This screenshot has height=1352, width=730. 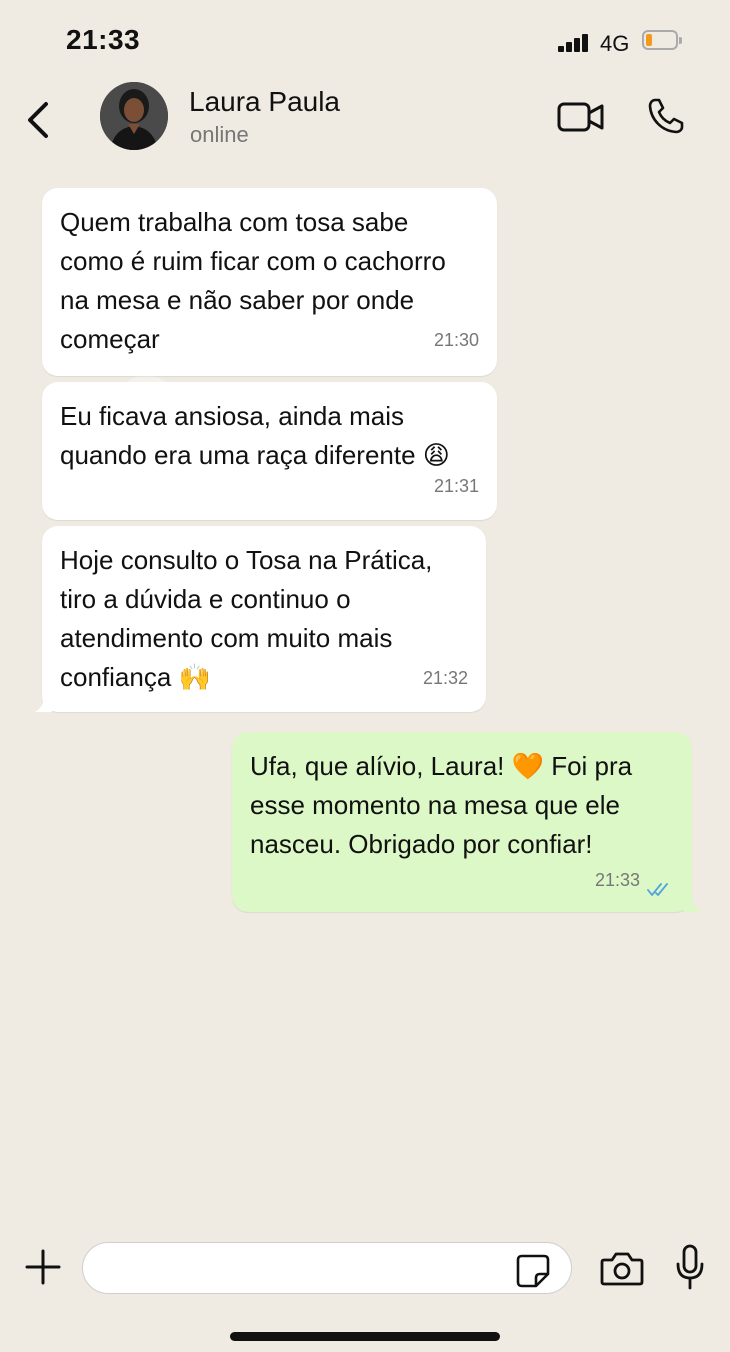 I want to click on status-bar: 21:33 4G, so click(x=365, y=40).